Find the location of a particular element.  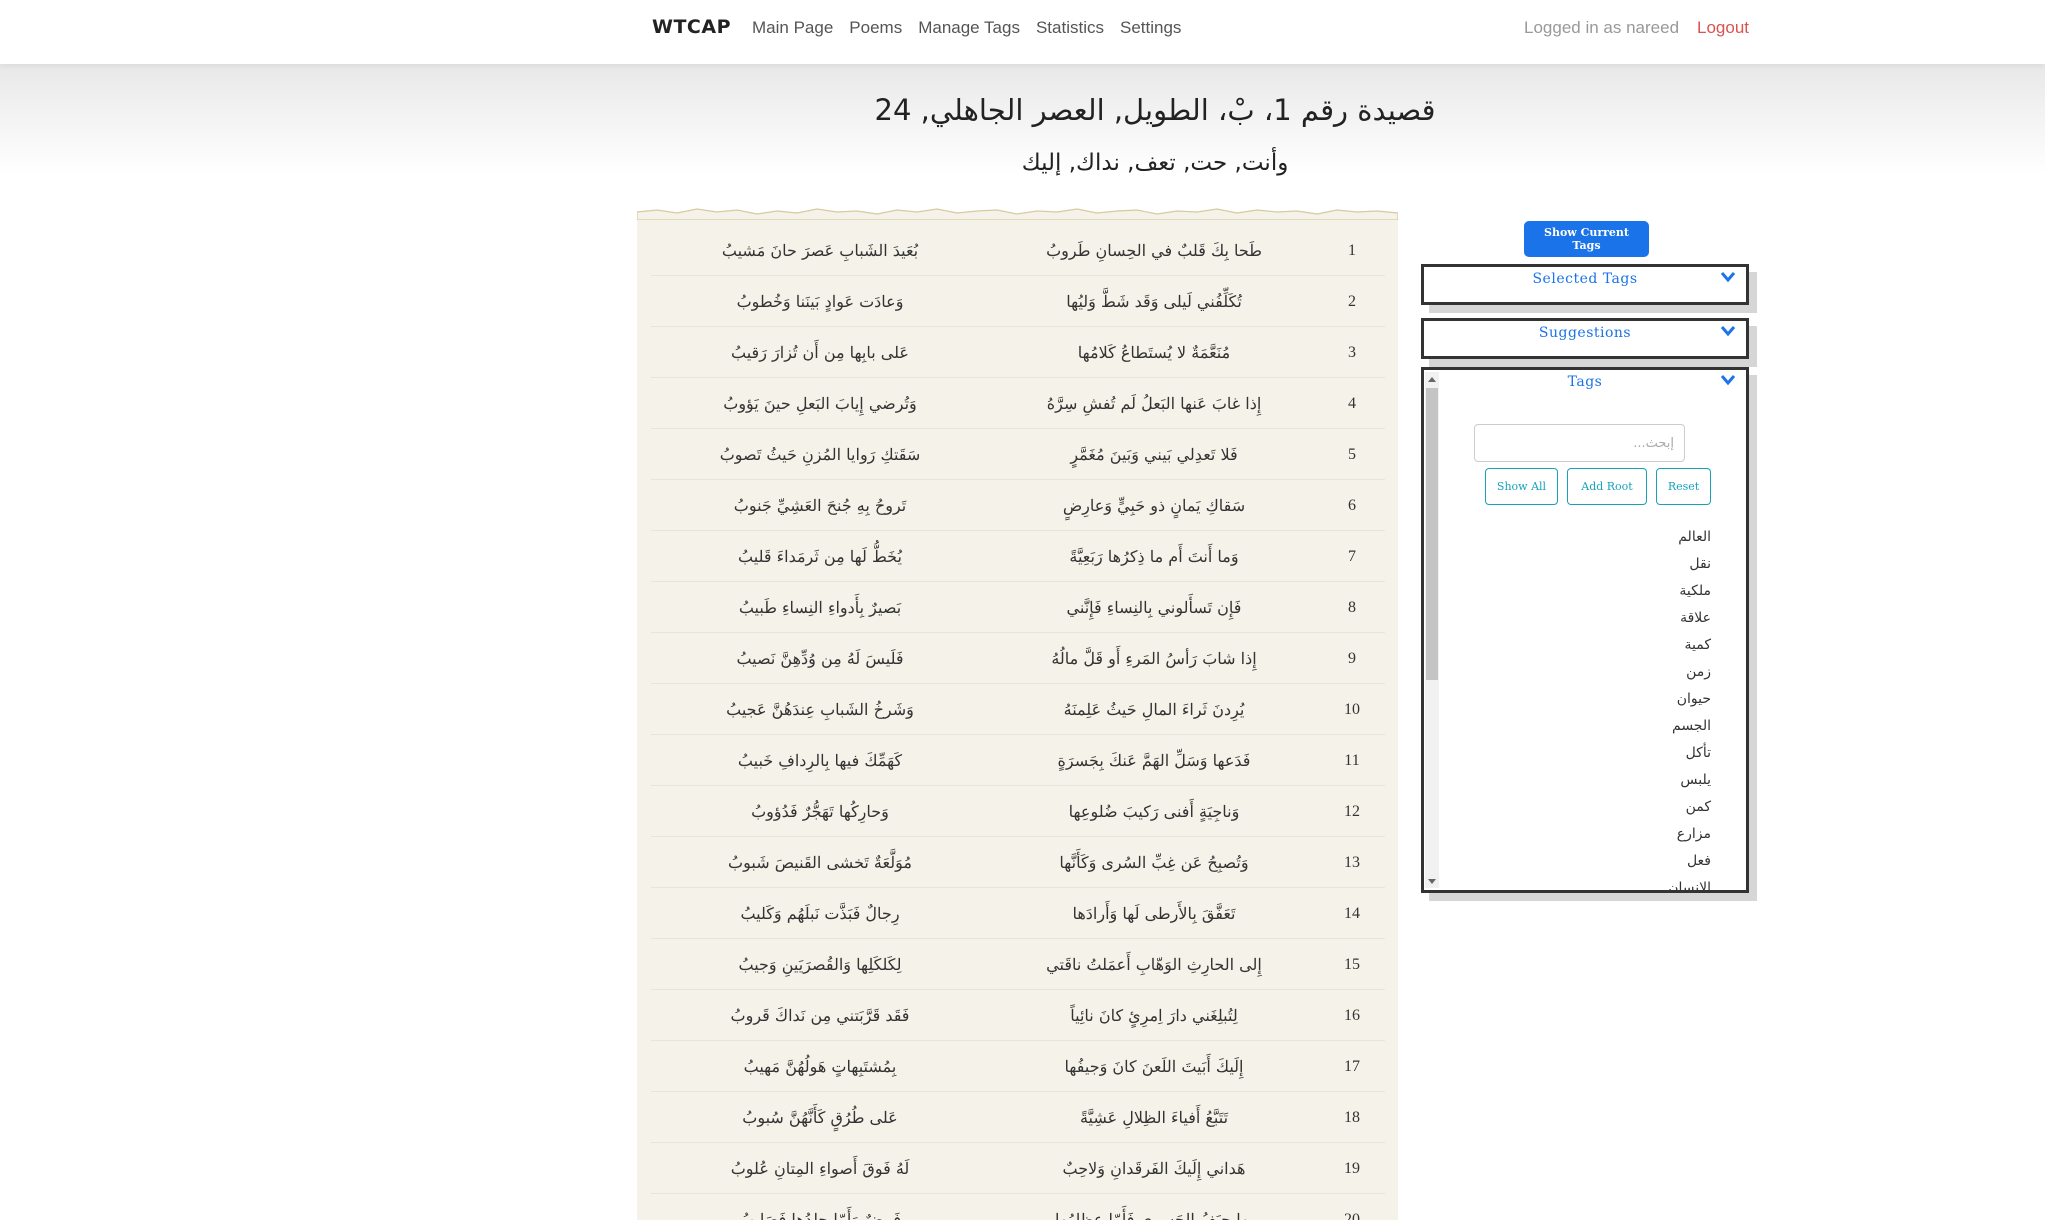

verse-second-hemistich: وَشَرخُ الشَبابِ عِندَهُنَّ عَجيبُ is located at coordinates (820, 709).